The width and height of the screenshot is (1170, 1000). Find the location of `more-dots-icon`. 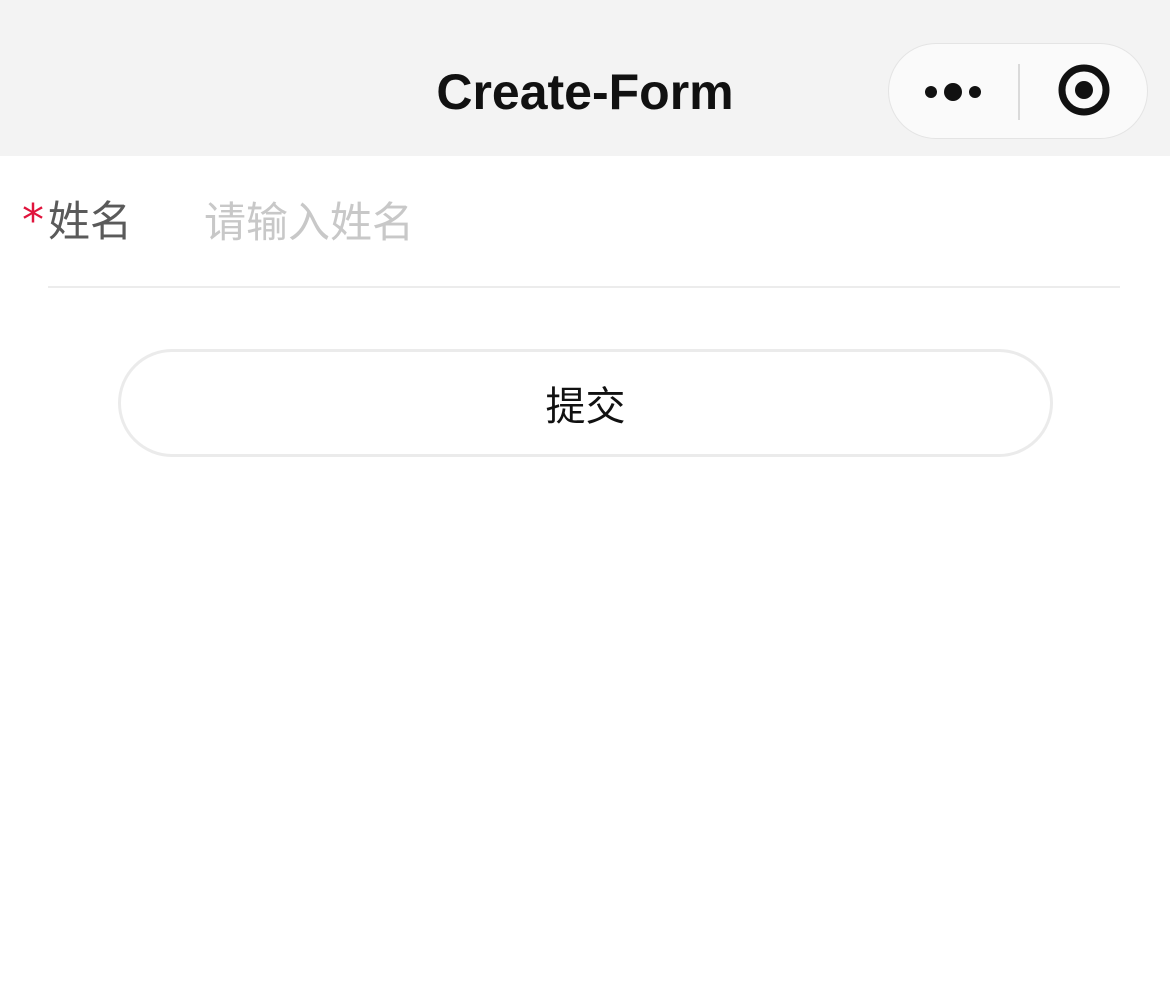

more-dots-icon is located at coordinates (954, 92).